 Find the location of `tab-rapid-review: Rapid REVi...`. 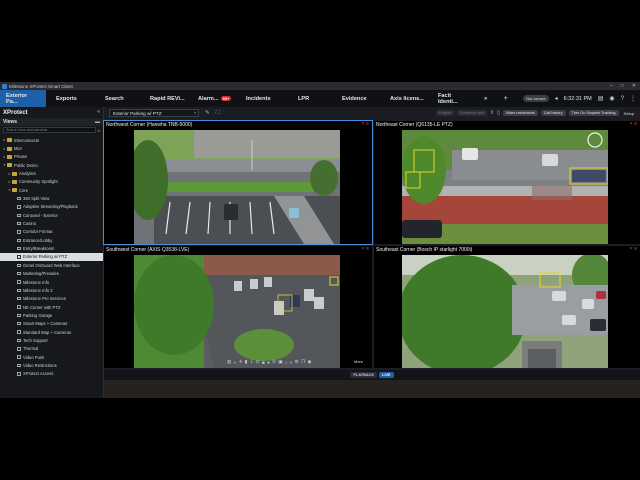

tab-rapid-review: Rapid REVi... is located at coordinates (168, 98).